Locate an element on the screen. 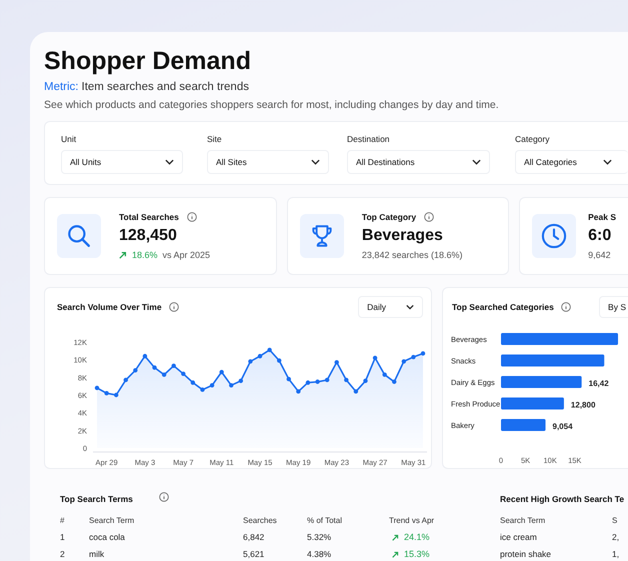  kpi-note: 9,642 is located at coordinates (599, 255).